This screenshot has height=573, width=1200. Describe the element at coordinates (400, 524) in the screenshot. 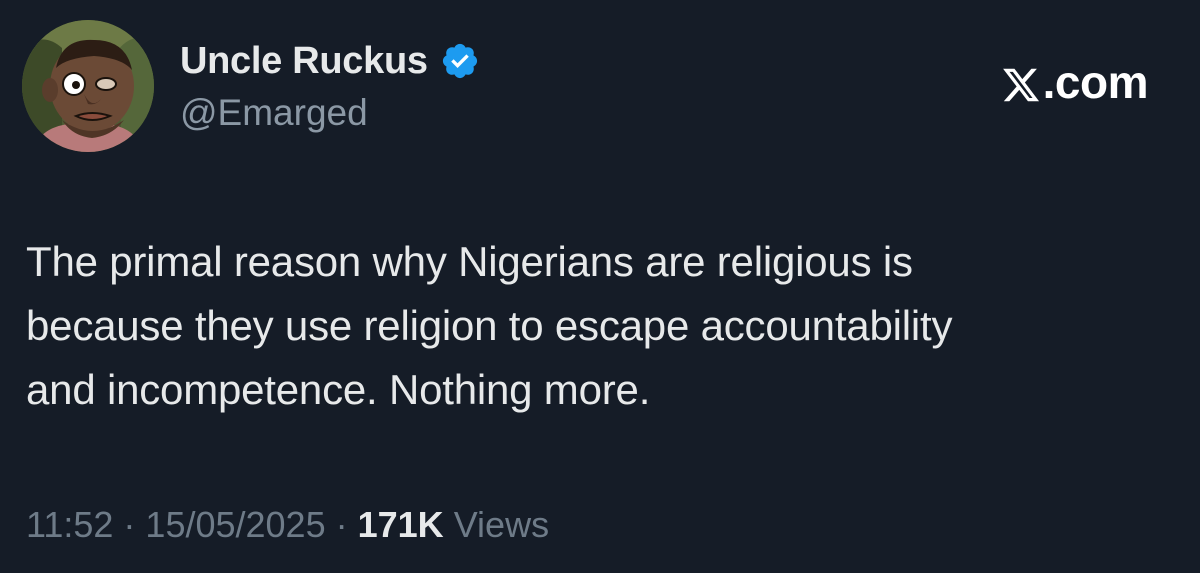

I see `views-count: 171K` at that location.